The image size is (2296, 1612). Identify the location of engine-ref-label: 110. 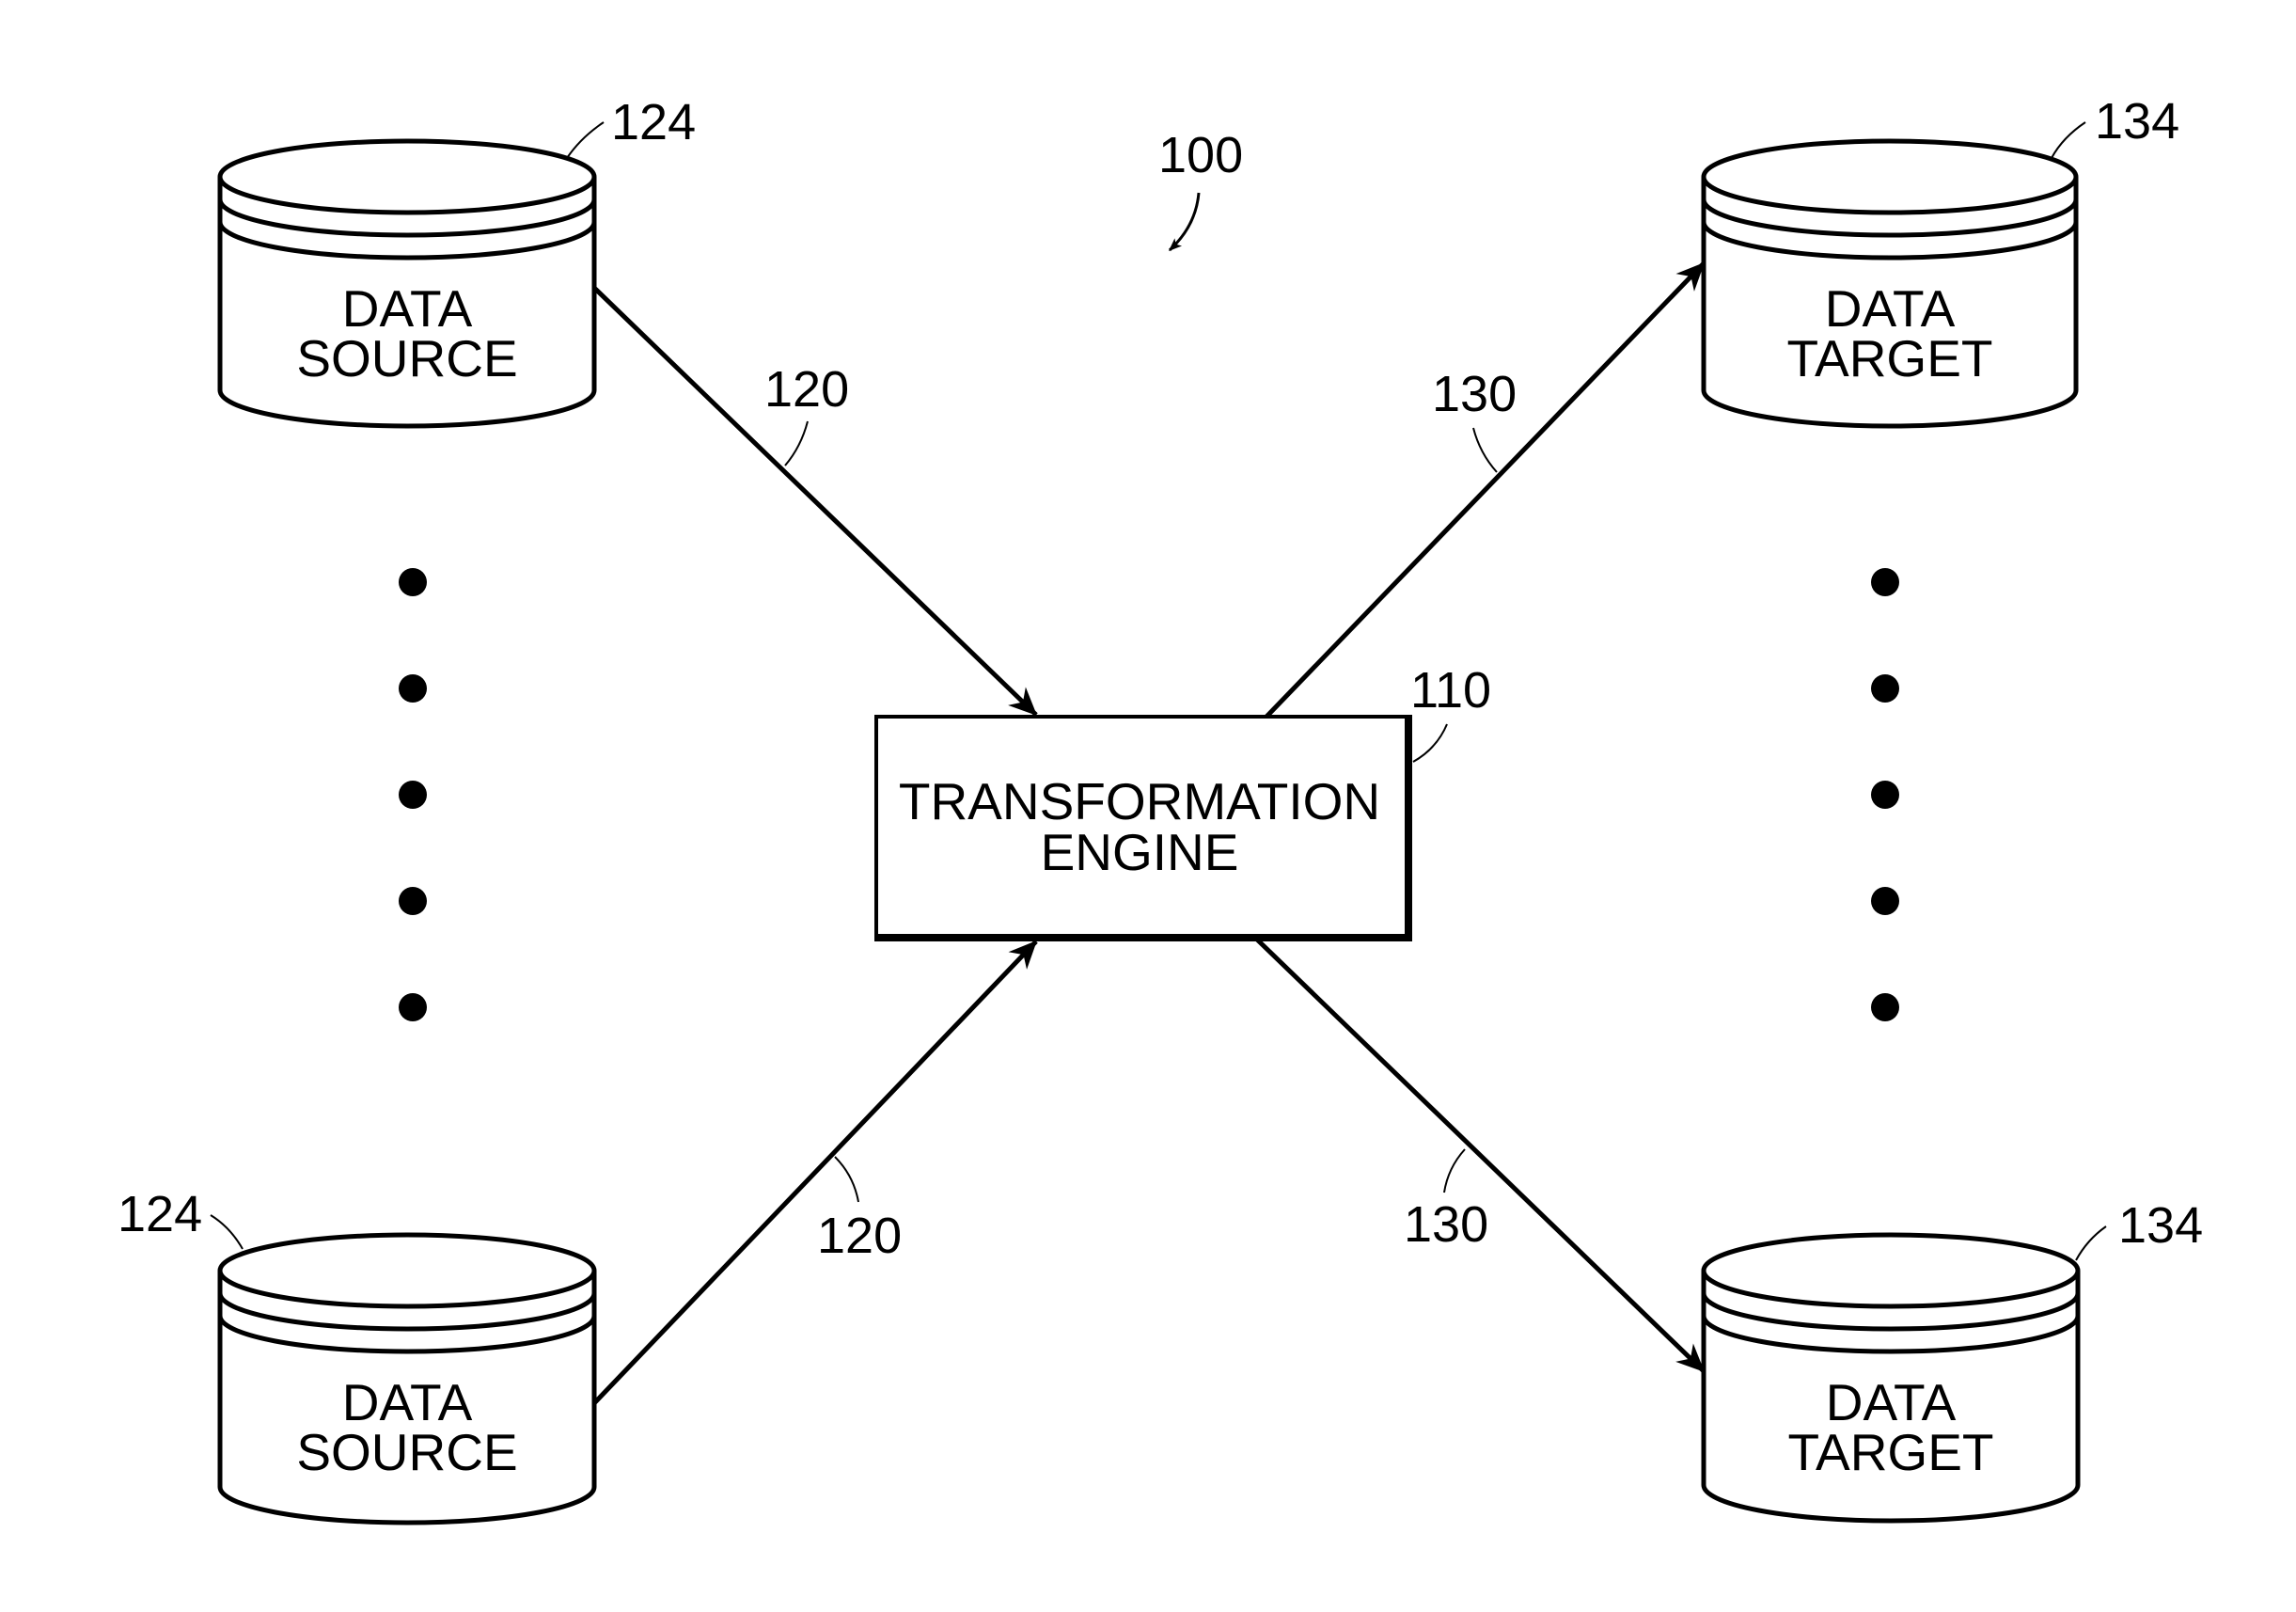
(1451, 691).